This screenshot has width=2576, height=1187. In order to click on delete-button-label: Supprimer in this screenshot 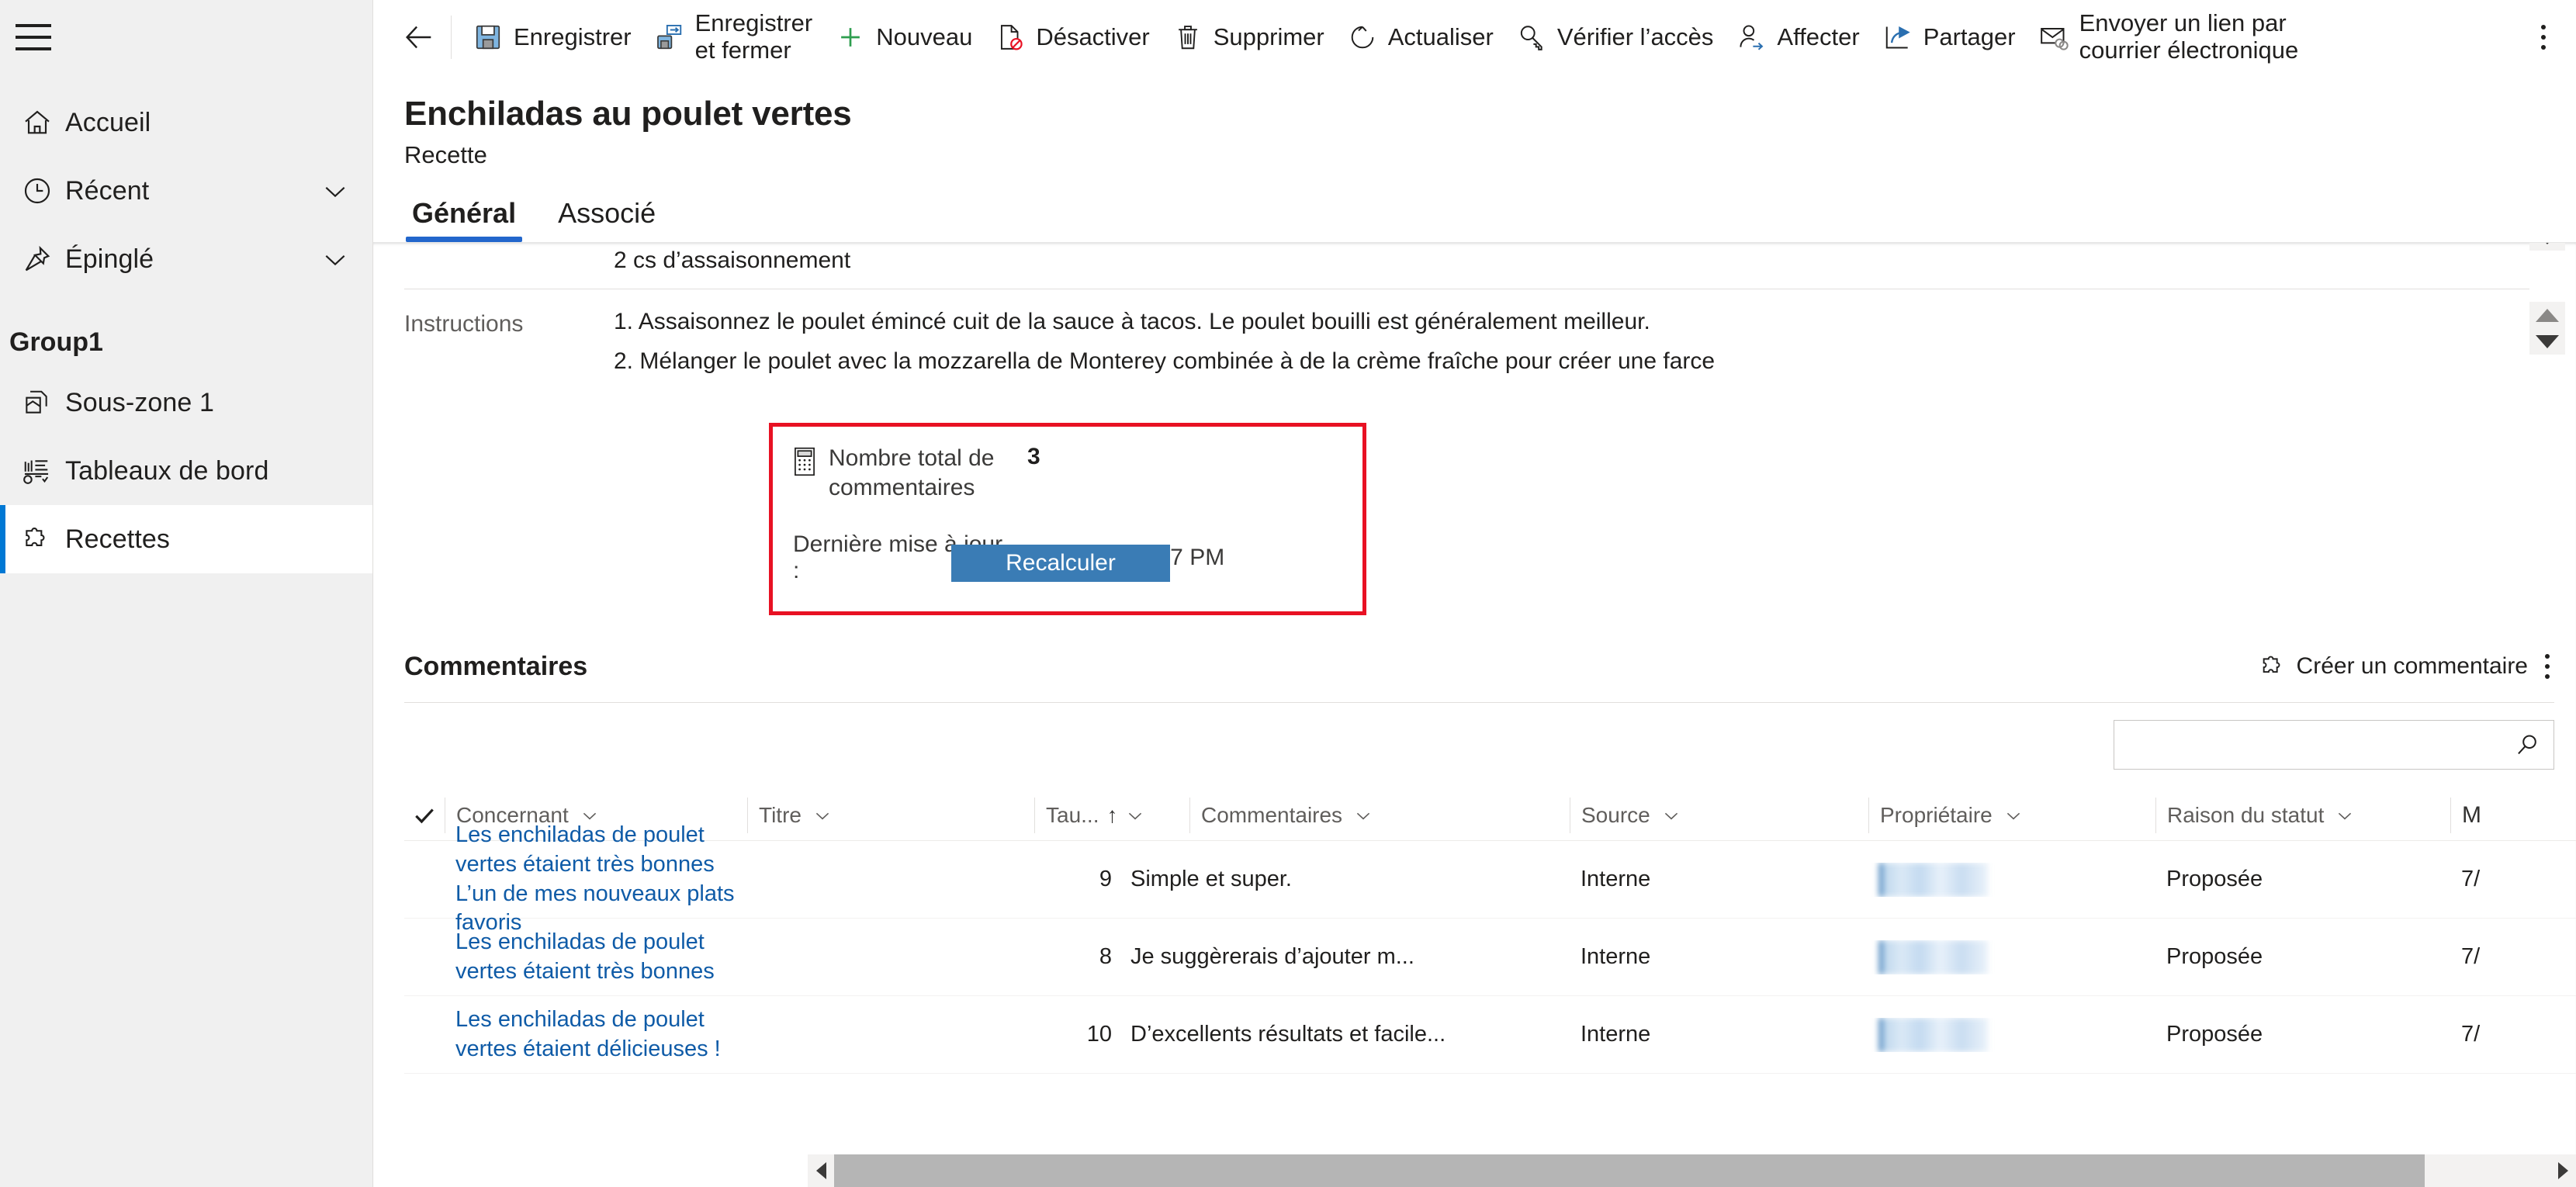, I will do `click(1268, 36)`.